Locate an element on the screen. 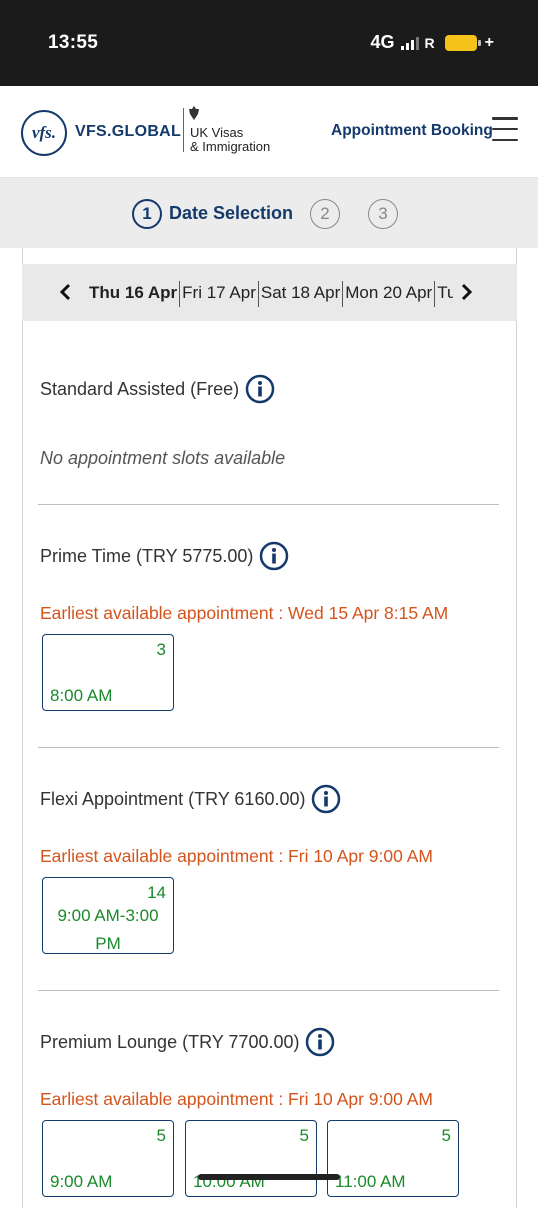 Image resolution: width=538 pixels, height=1208 pixels. roaming-indicator: R is located at coordinates (429, 42).